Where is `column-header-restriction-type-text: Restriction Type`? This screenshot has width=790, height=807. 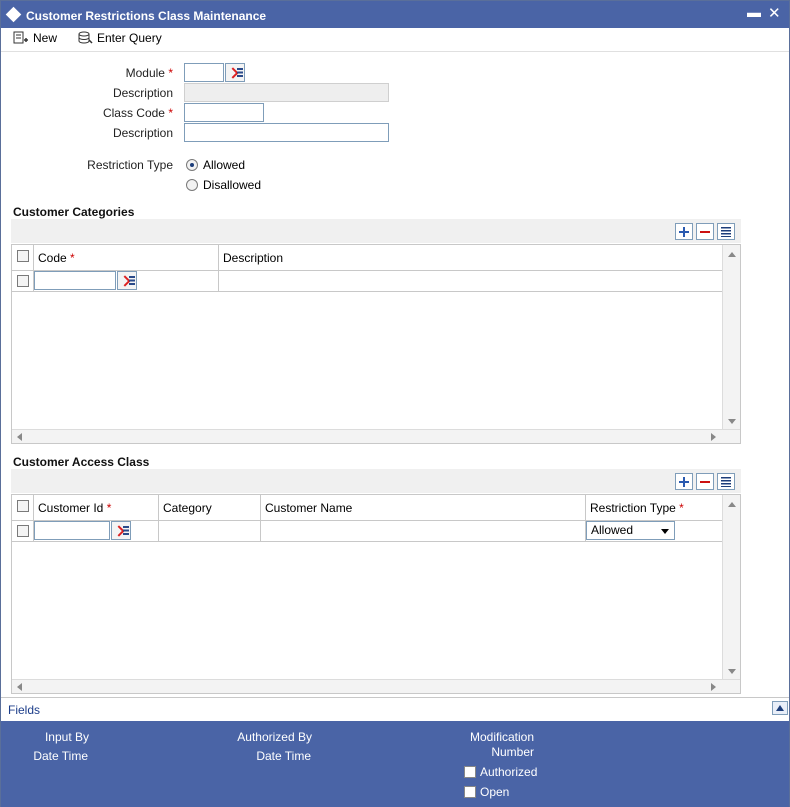 column-header-restriction-type-text: Restriction Type is located at coordinates (633, 508).